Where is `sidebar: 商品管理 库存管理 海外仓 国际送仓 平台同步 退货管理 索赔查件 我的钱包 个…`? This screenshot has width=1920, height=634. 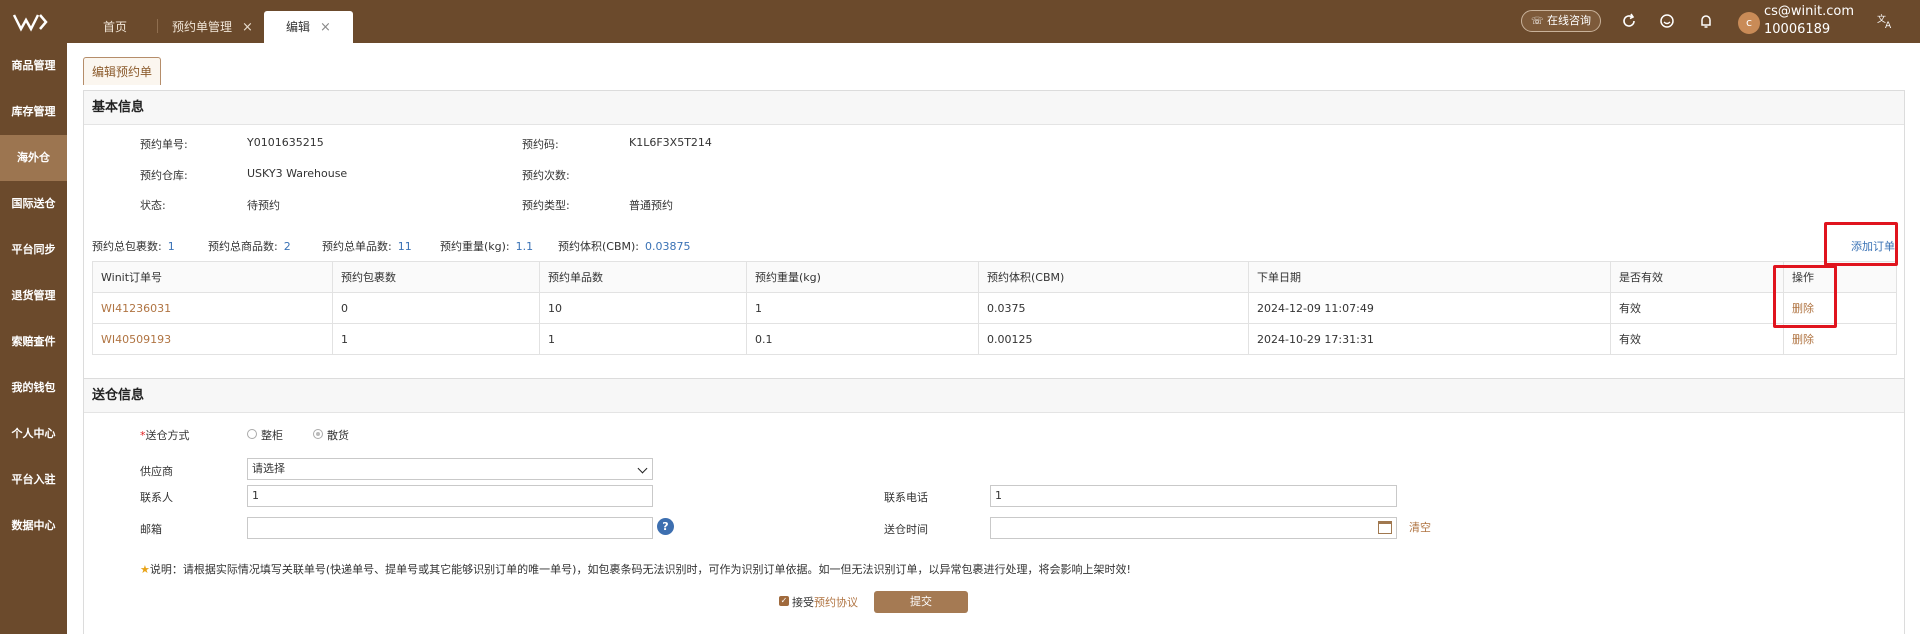 sidebar: 商品管理 库存管理 海外仓 国际送仓 平台同步 退货管理 索赔查件 我的钱包 个… is located at coordinates (33, 338).